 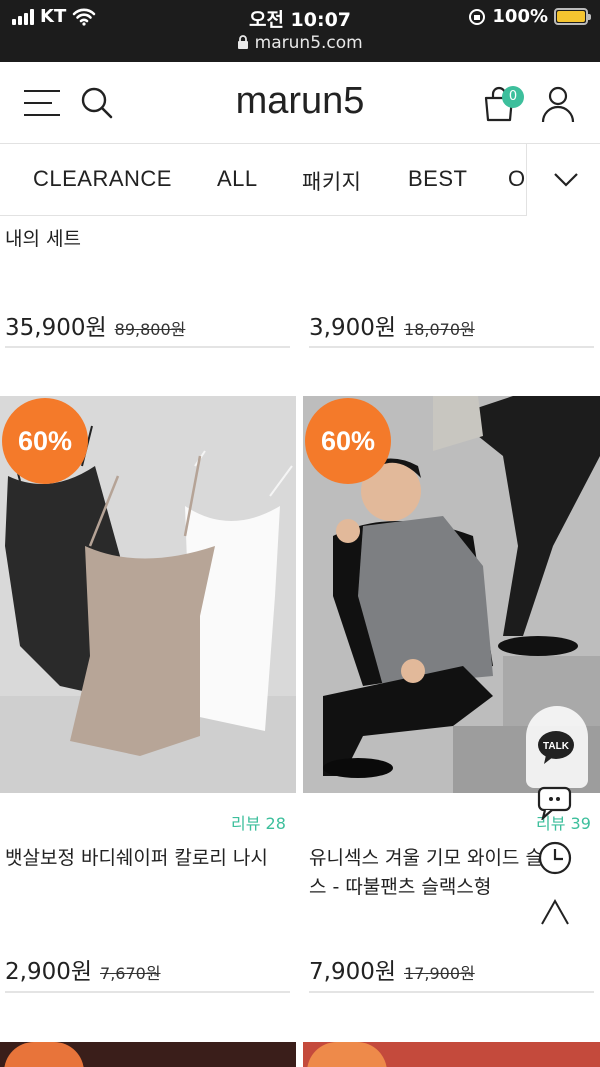 I want to click on battery-label: 100%, so click(x=520, y=16).